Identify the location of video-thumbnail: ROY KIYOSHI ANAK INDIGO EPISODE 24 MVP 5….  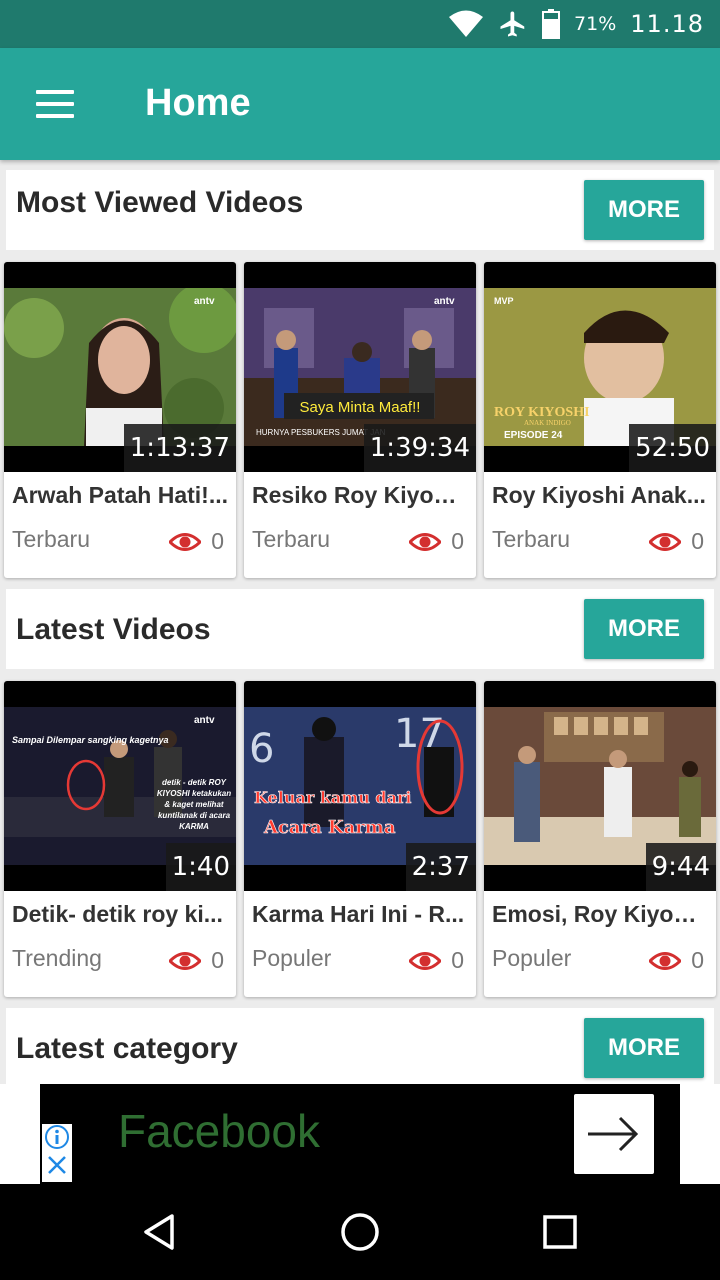
(600, 367).